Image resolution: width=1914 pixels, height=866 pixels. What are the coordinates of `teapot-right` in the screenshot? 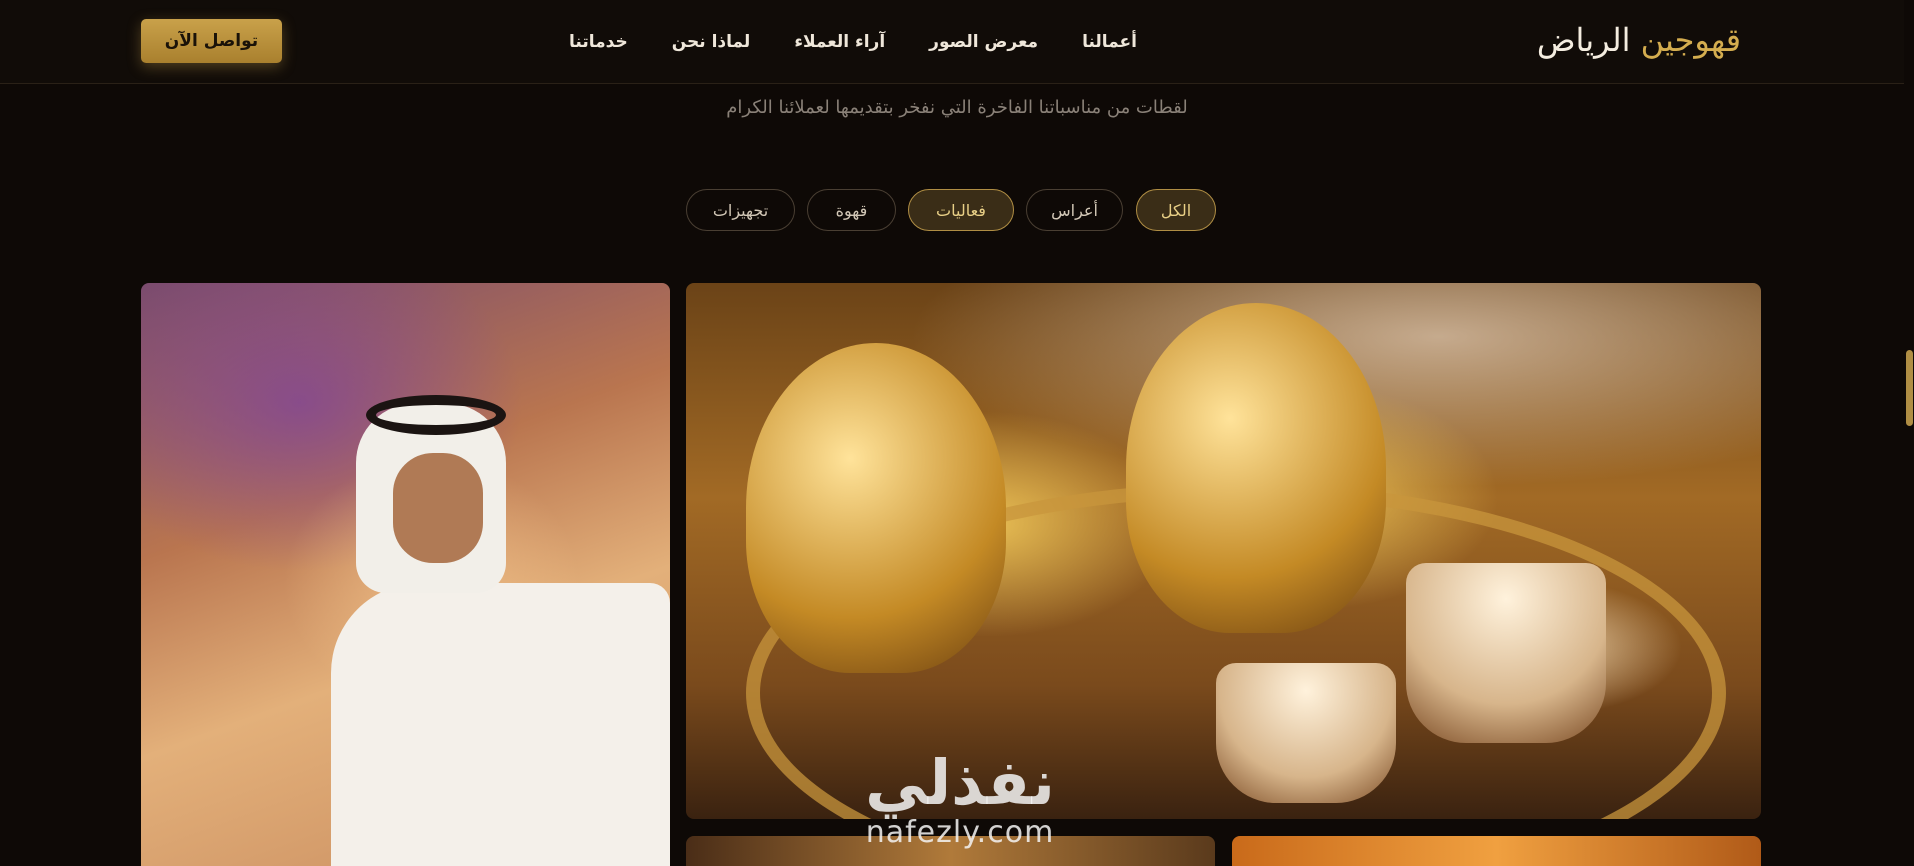 It's located at (1256, 468).